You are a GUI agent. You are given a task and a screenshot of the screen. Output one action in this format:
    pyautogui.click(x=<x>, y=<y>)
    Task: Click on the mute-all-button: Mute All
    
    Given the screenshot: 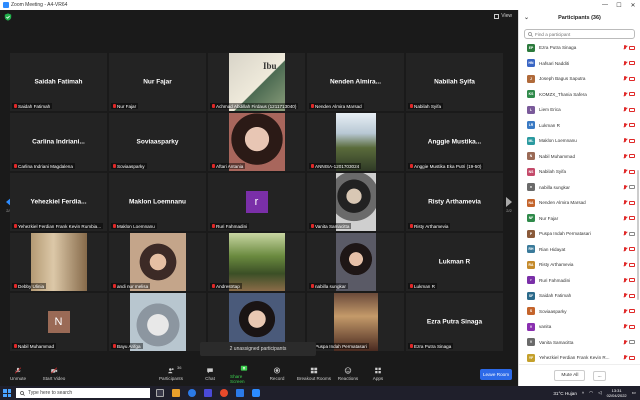 What is the action you would take?
    pyautogui.click(x=570, y=375)
    